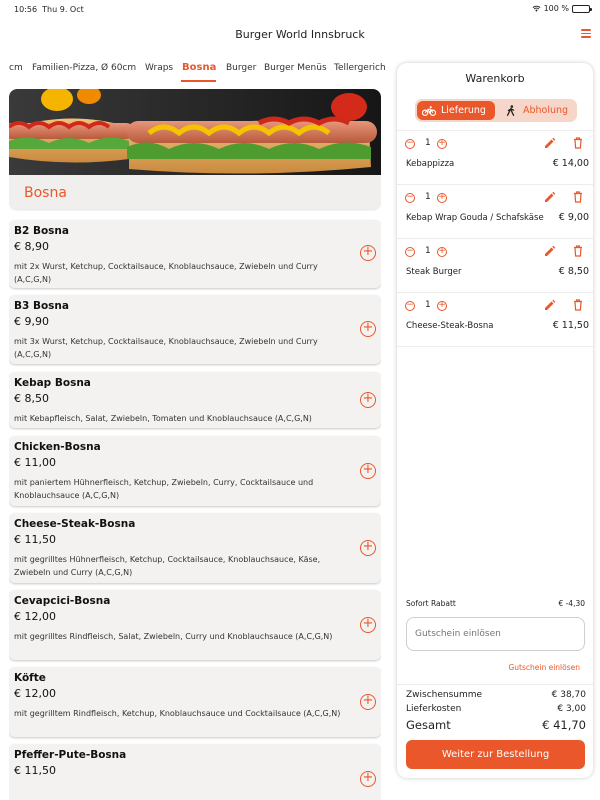 This screenshot has height=800, width=600. Describe the element at coordinates (510, 110) in the screenshot. I see `walk-icon` at that location.